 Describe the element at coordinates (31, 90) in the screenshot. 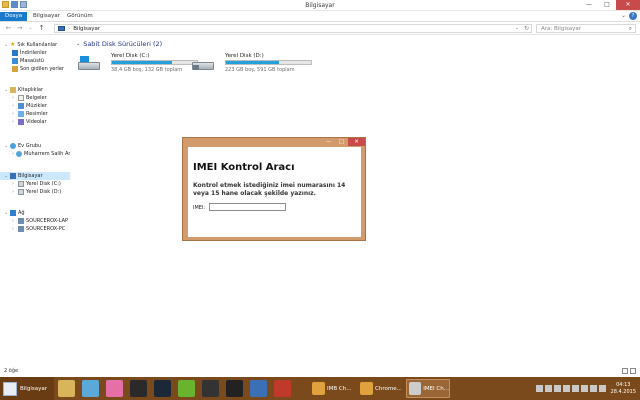

I see `nav-label: Kitaplıklar` at that location.